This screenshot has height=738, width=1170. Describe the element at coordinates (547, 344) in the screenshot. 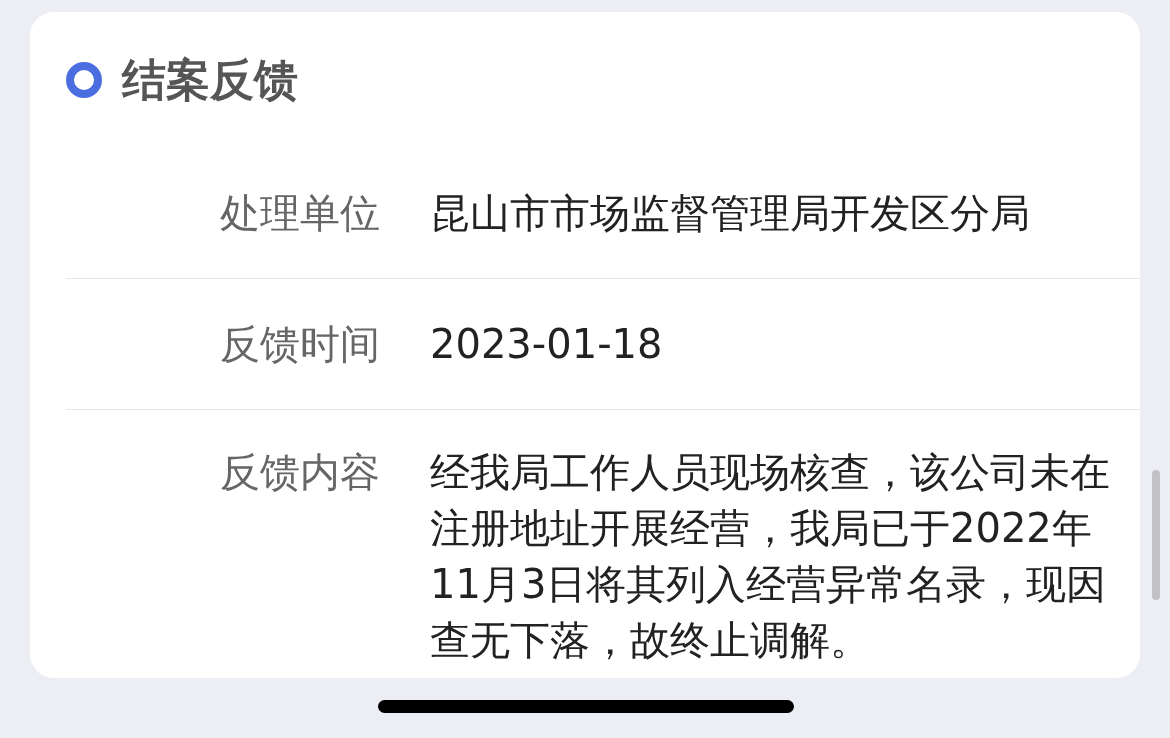

I see `field-value: 2023-01-18` at that location.